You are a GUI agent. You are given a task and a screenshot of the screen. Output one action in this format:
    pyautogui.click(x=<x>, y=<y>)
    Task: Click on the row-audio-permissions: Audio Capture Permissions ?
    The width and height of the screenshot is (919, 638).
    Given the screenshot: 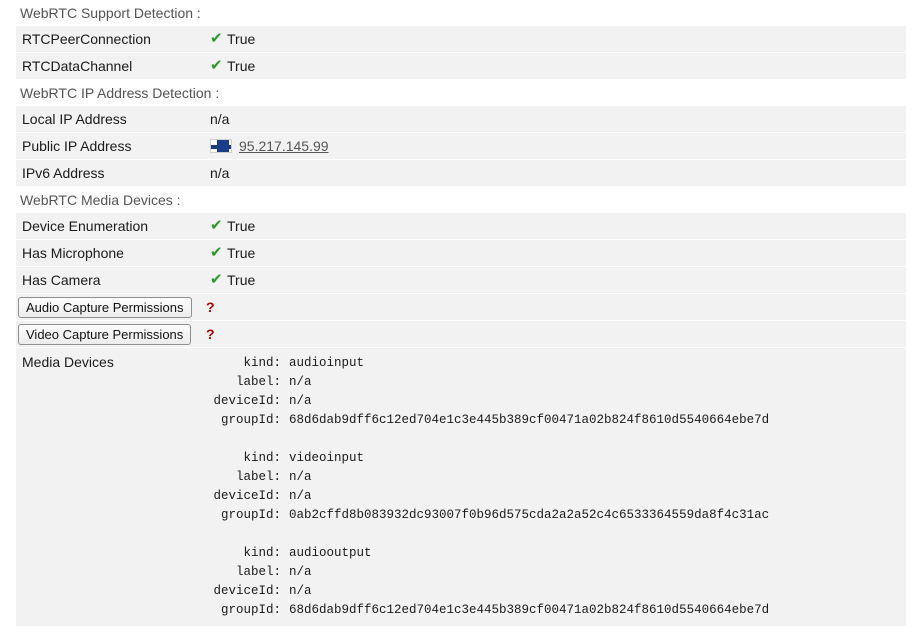 What is the action you would take?
    pyautogui.click(x=461, y=307)
    